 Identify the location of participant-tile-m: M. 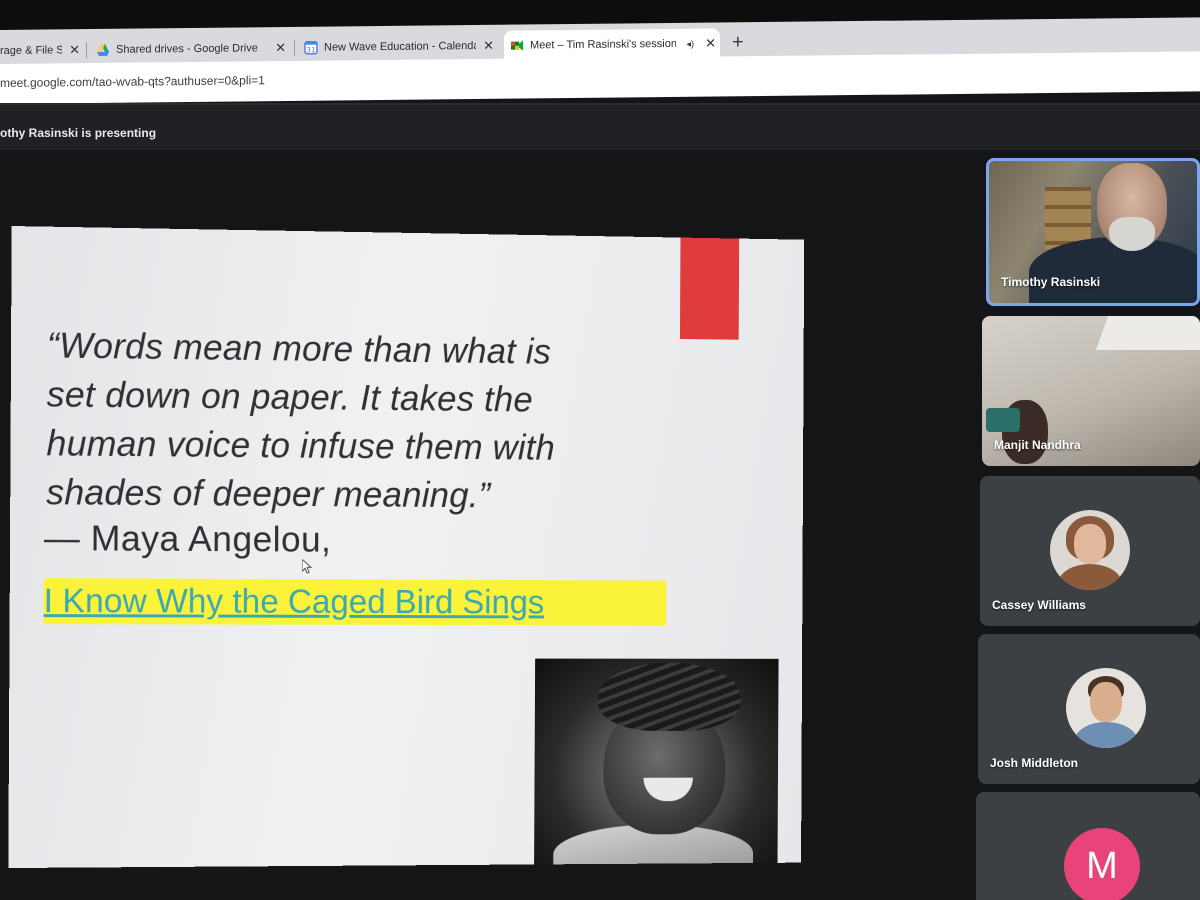
(1088, 846).